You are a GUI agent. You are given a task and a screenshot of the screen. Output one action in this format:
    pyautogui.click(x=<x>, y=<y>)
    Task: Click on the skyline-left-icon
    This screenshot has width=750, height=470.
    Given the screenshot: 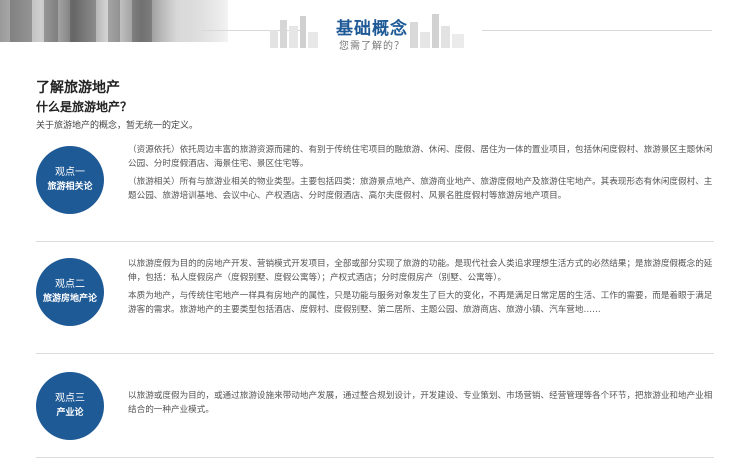 What is the action you would take?
    pyautogui.click(x=294, y=32)
    